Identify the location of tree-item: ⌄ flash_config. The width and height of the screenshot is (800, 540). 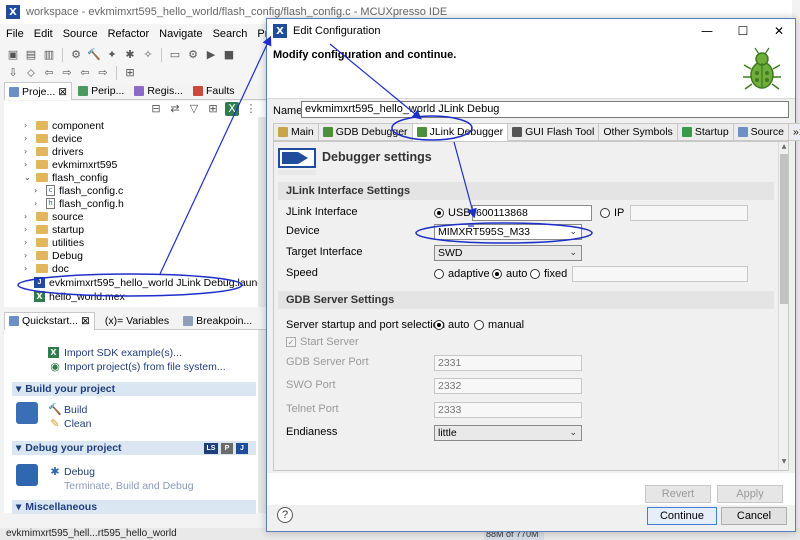
(66, 177).